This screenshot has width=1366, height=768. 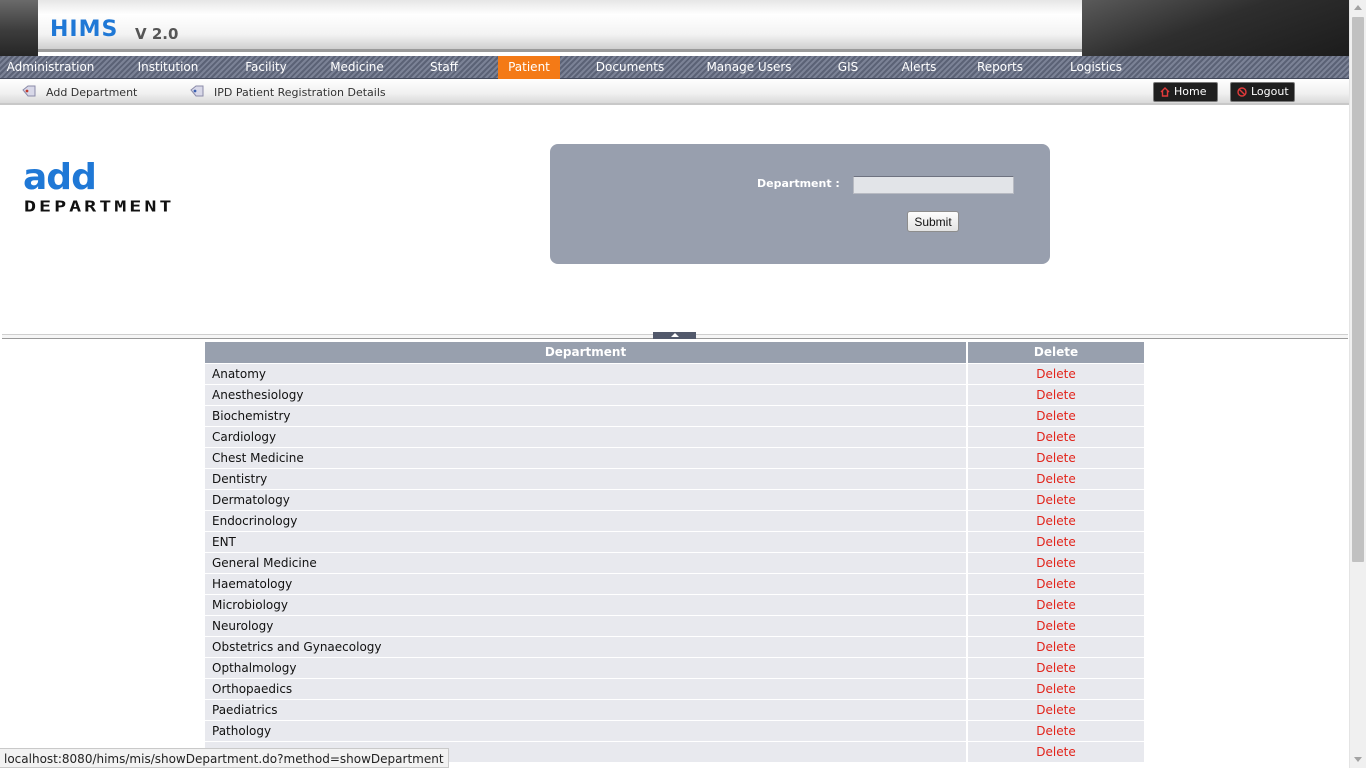 What do you see at coordinates (933, 221) in the screenshot?
I see `submit-button: Submit` at bounding box center [933, 221].